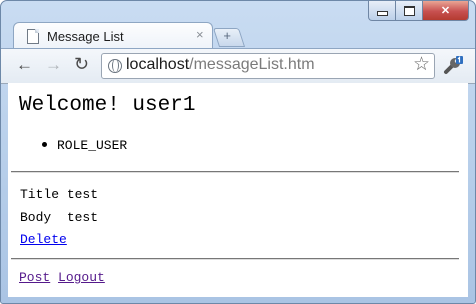 The image size is (476, 304). What do you see at coordinates (107, 105) in the screenshot?
I see `welcome-heading: Welcome! user1` at bounding box center [107, 105].